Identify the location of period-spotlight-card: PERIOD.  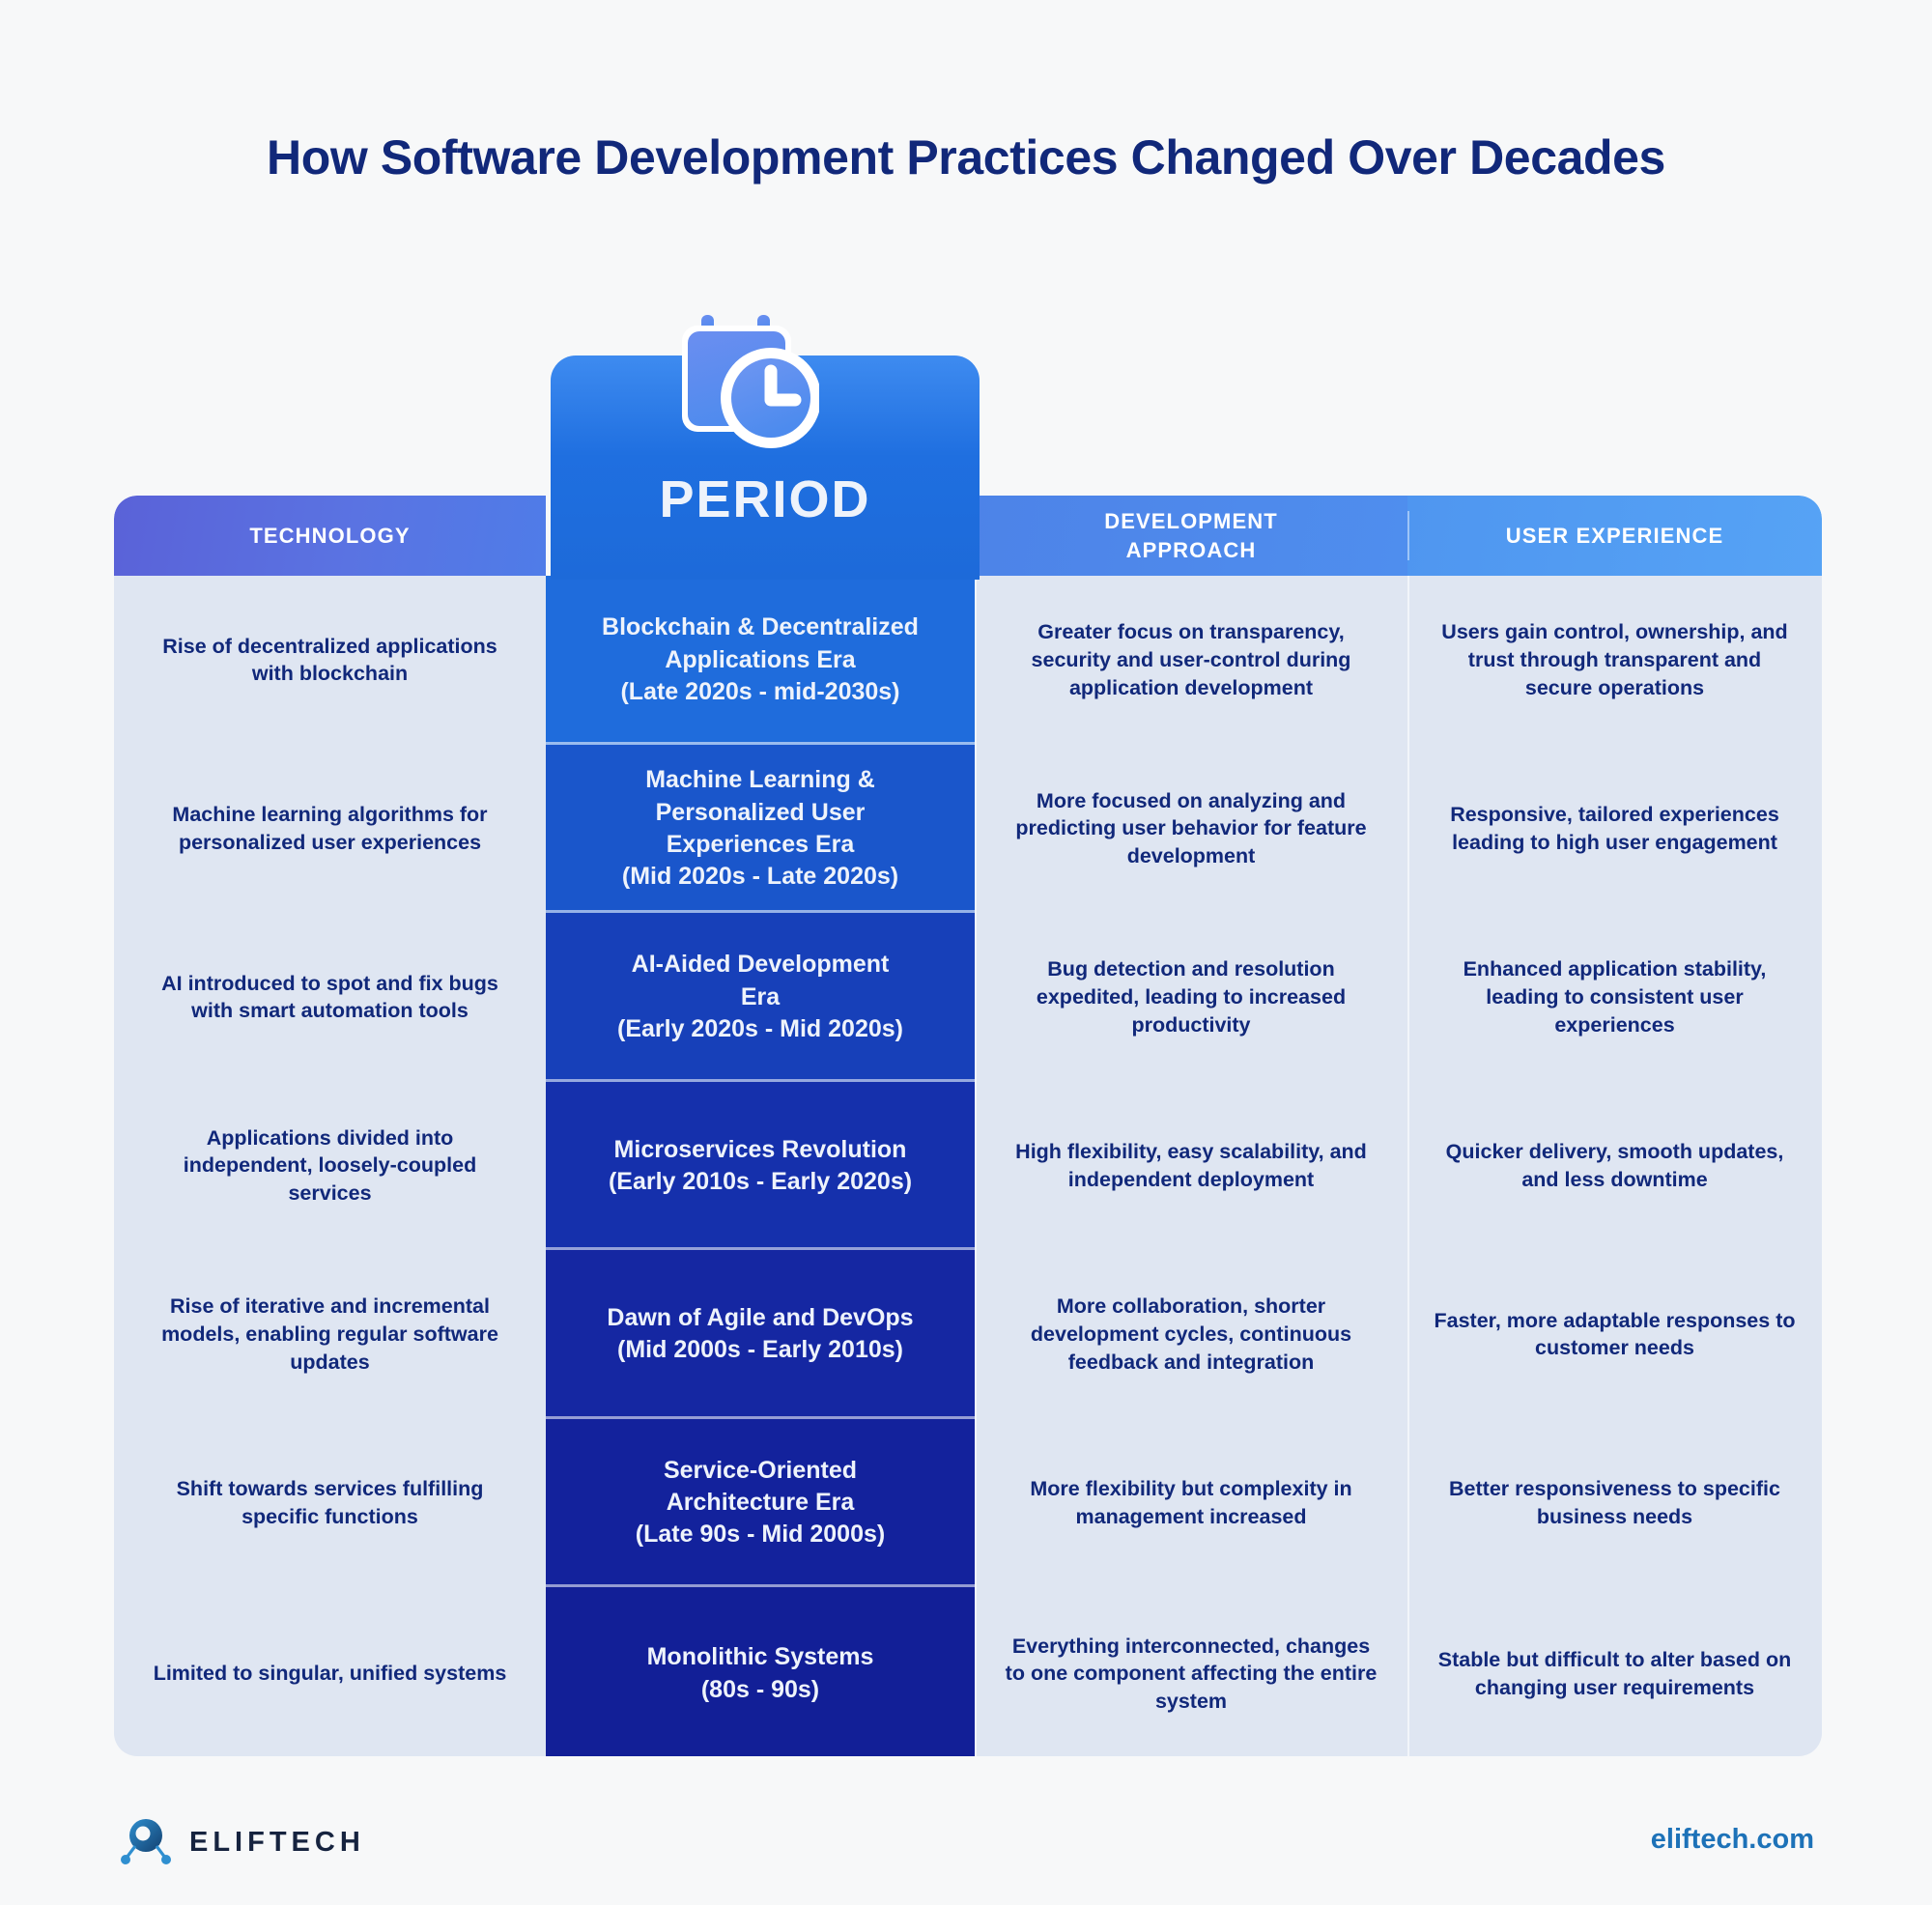
(765, 447).